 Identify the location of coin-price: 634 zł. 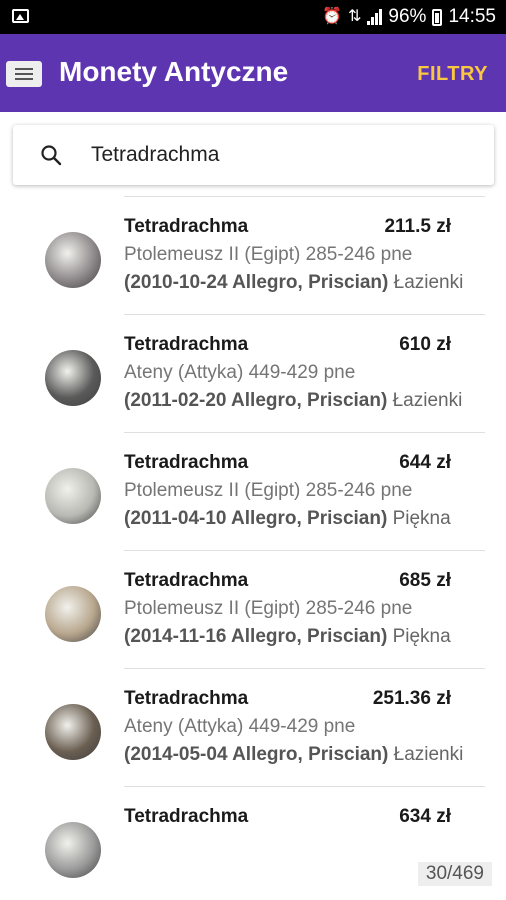
(425, 816).